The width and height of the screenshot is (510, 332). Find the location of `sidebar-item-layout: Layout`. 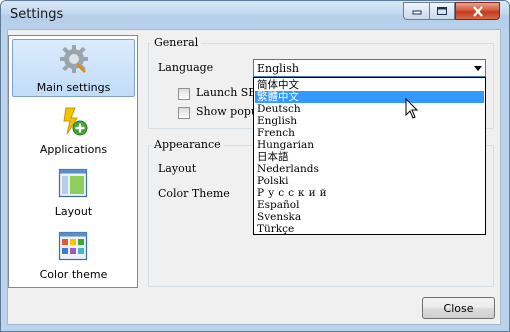

sidebar-item-layout: Layout is located at coordinates (73, 193).